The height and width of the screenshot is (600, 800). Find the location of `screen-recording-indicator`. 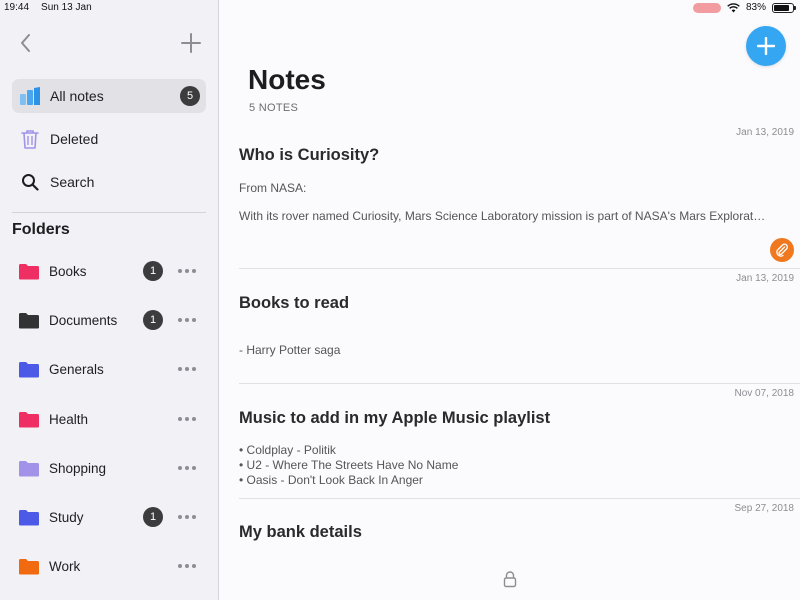

screen-recording-indicator is located at coordinates (706, 7).